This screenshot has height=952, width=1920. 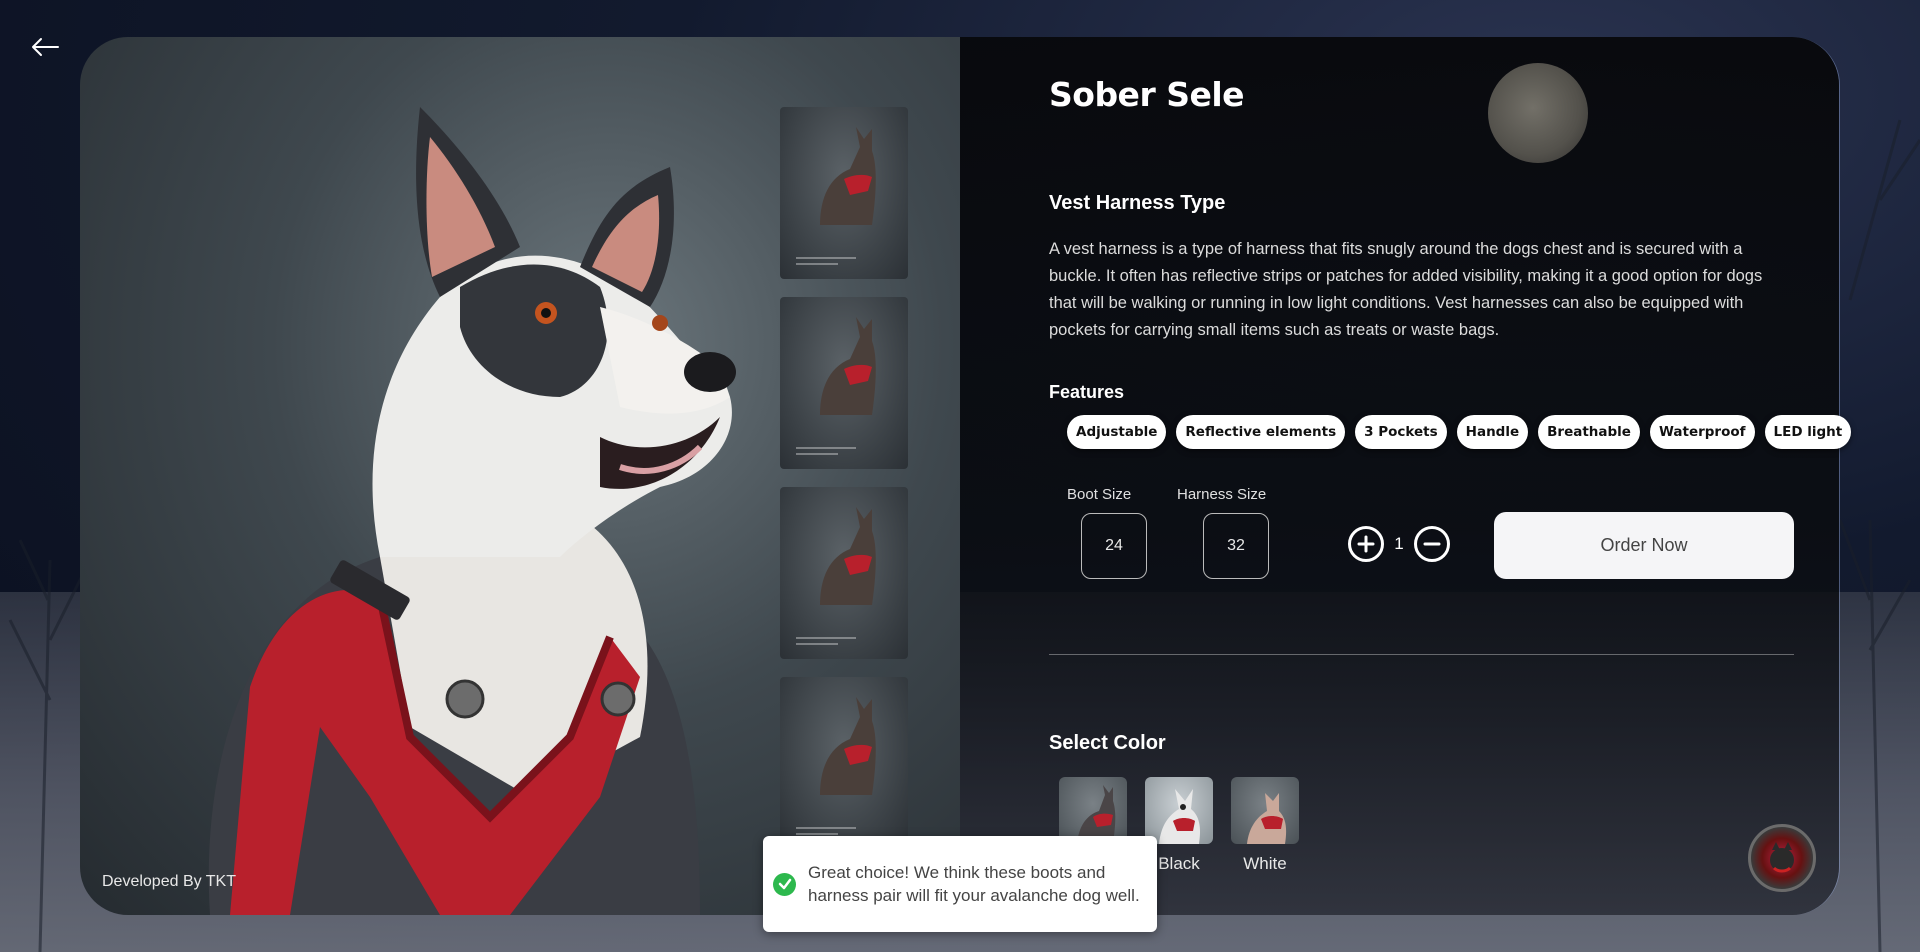 I want to click on features-heading: Features, so click(x=1087, y=392).